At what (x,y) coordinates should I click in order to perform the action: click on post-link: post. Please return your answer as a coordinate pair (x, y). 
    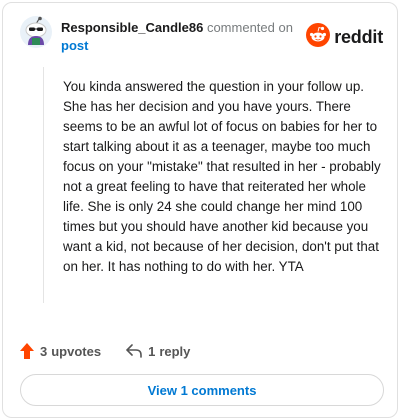
    Looking at the image, I should click on (74, 45).